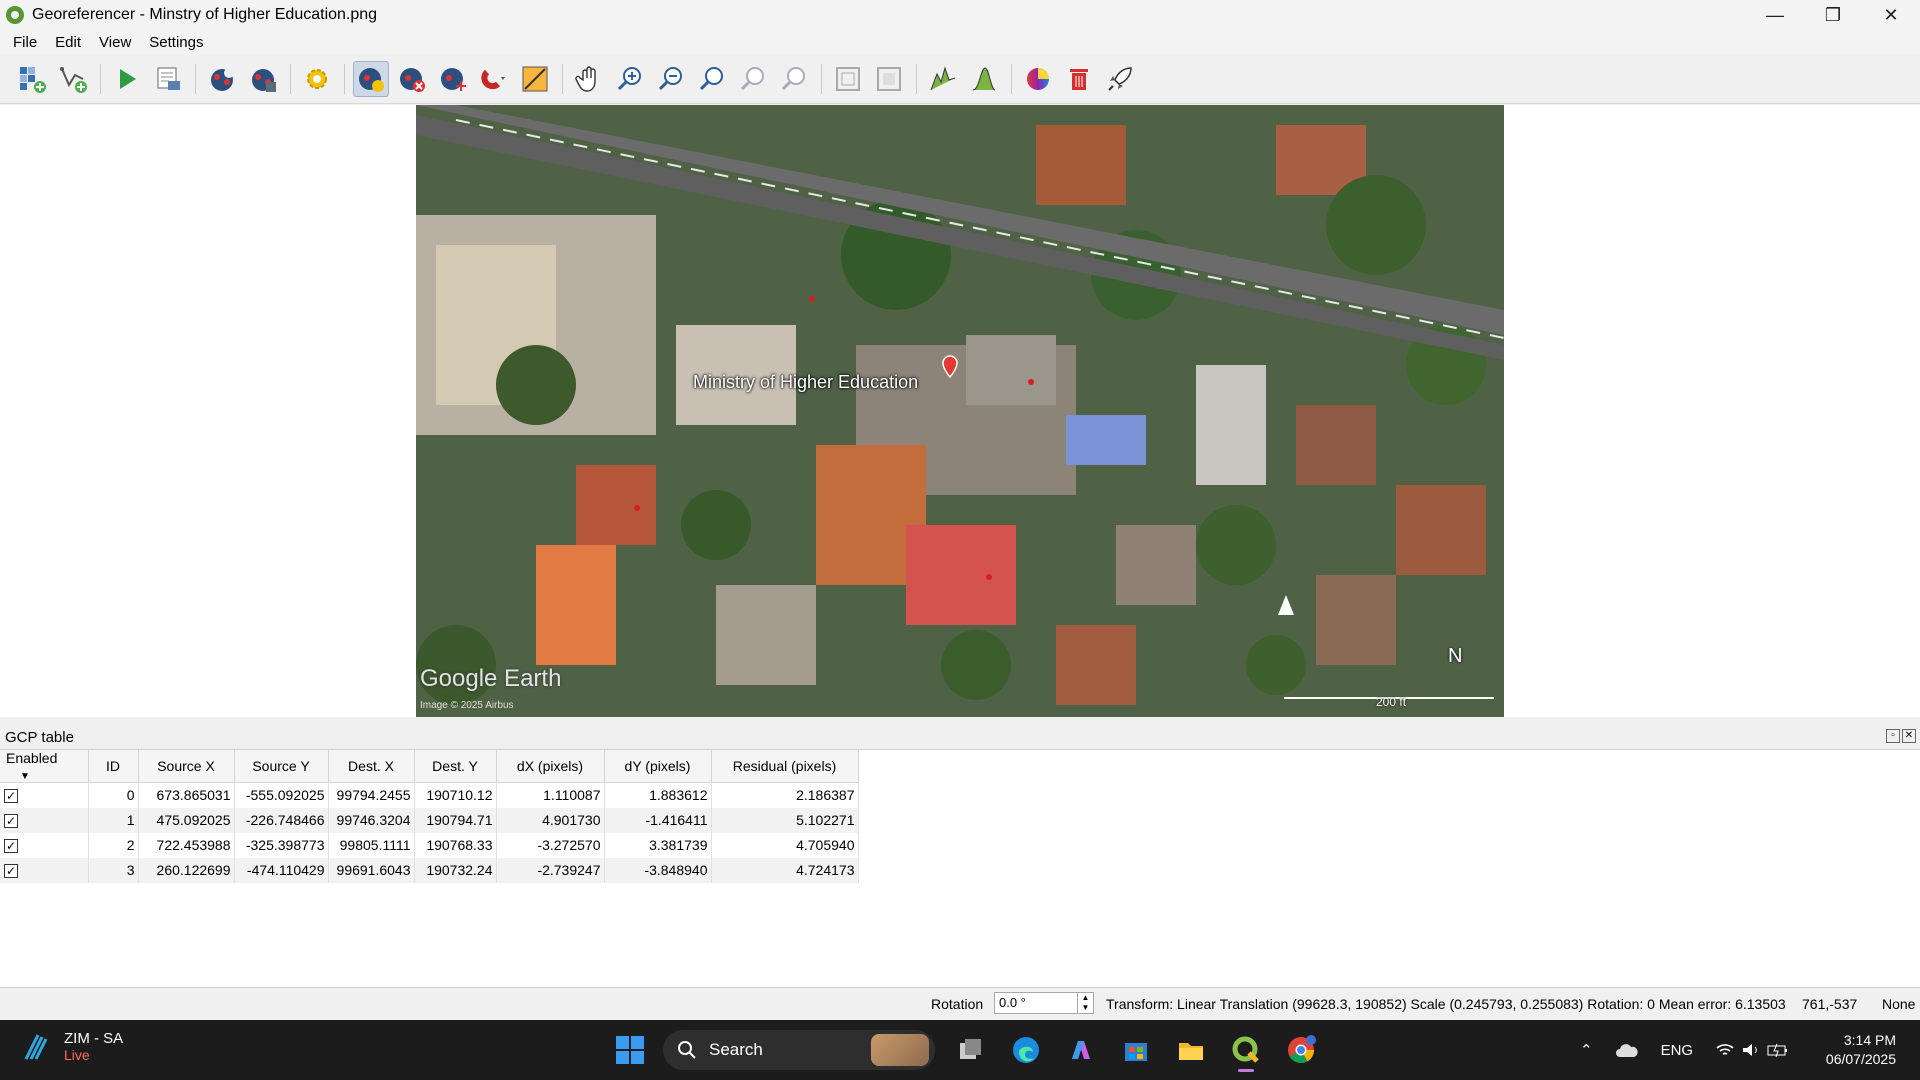 The height and width of the screenshot is (1080, 1920). I want to click on color-button, so click(1038, 79).